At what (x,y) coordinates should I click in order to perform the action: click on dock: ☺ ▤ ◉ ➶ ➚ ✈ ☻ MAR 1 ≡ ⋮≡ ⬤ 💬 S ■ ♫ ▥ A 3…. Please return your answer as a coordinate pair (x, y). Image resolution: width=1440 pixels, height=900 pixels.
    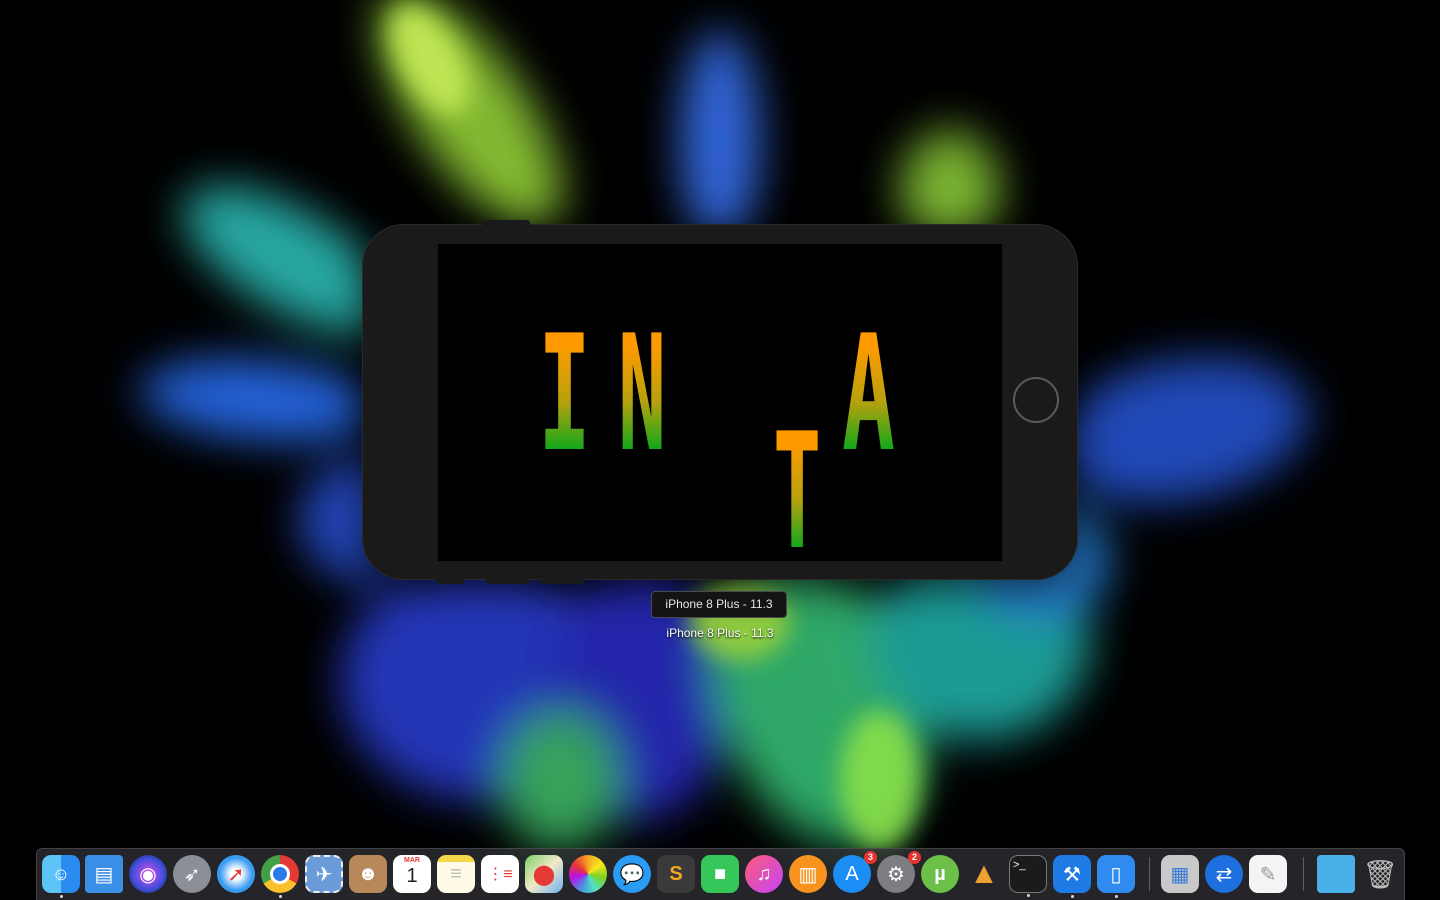
    Looking at the image, I should click on (720, 874).